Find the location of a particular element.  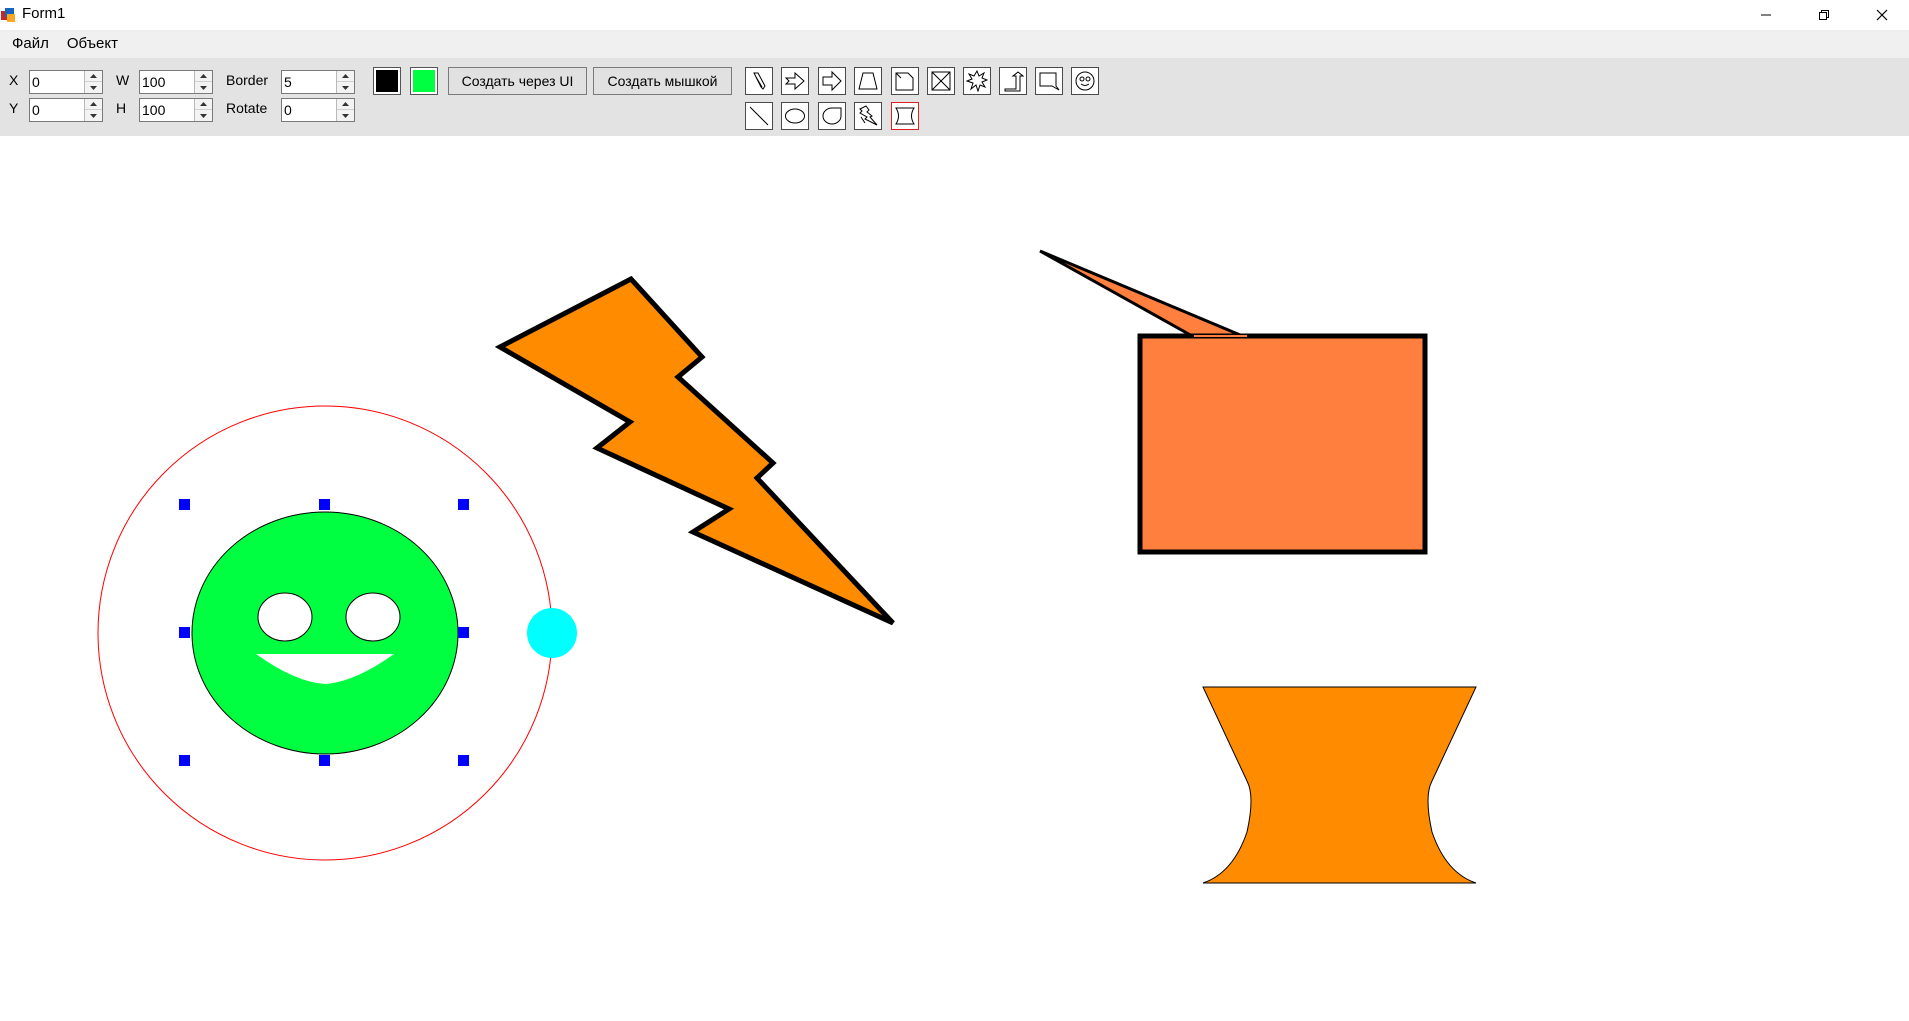

menu-object: Объект is located at coordinates (92, 44).